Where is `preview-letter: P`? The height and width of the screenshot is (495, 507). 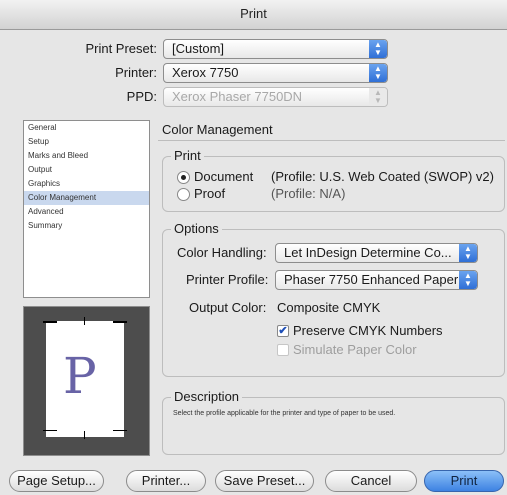 preview-letter: P is located at coordinates (80, 376).